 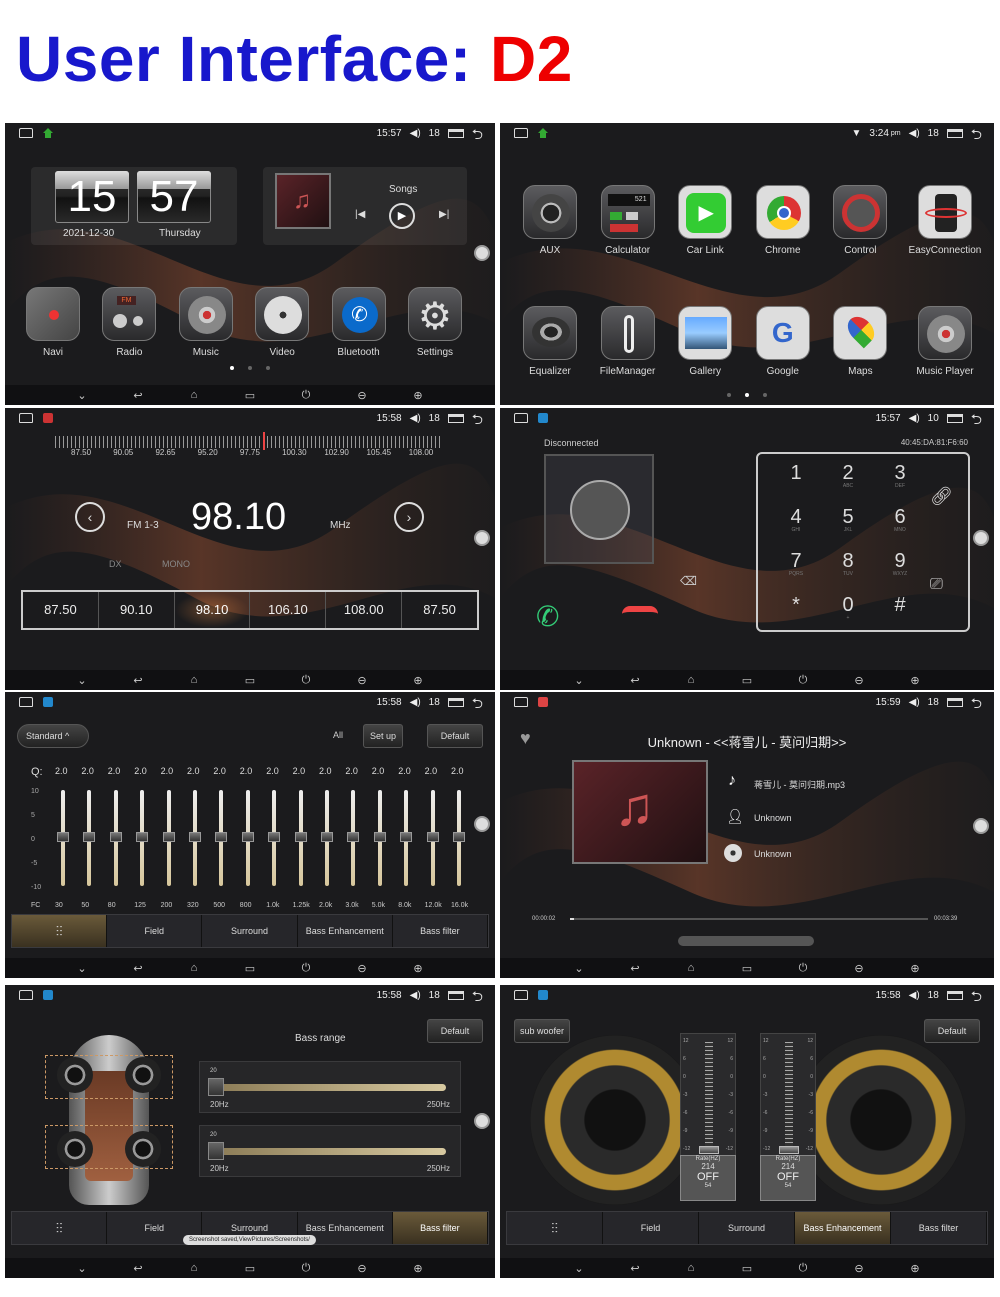 What do you see at coordinates (216, 1151) in the screenshot?
I see `slider-2-thumb` at bounding box center [216, 1151].